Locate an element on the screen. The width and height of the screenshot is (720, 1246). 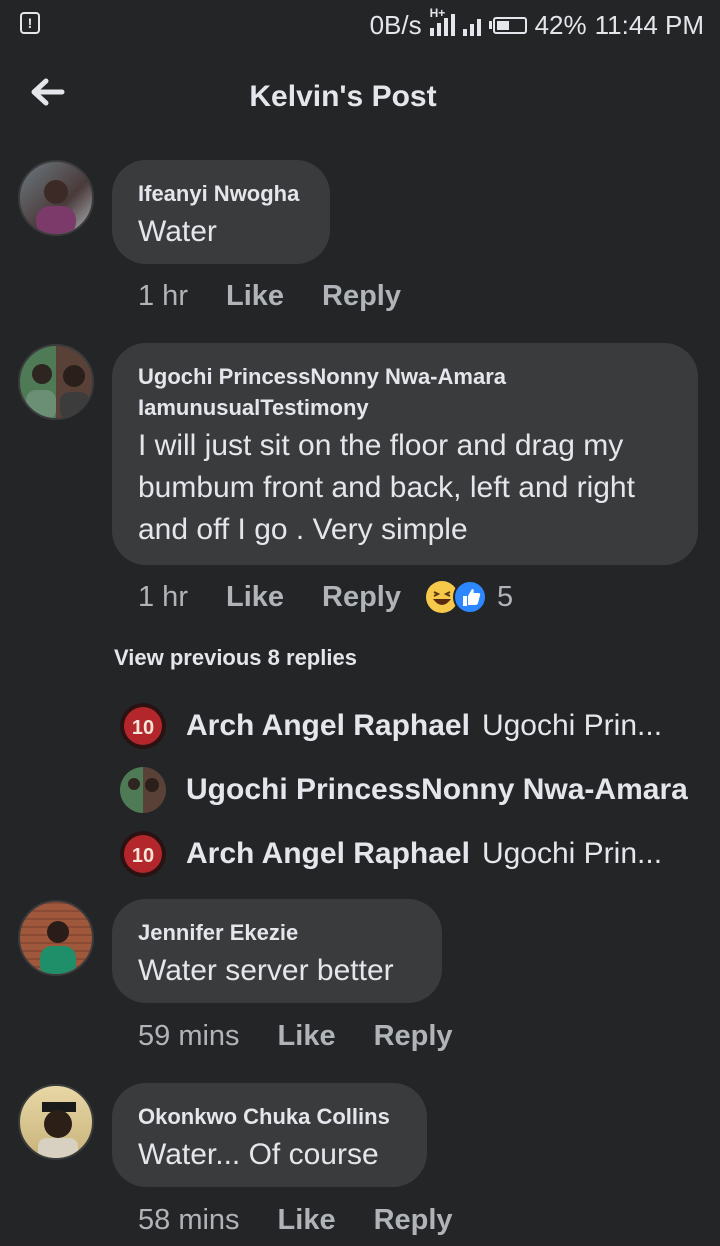
comment-bubble: Ifeanyi Nwogha Water is located at coordinates (221, 212).